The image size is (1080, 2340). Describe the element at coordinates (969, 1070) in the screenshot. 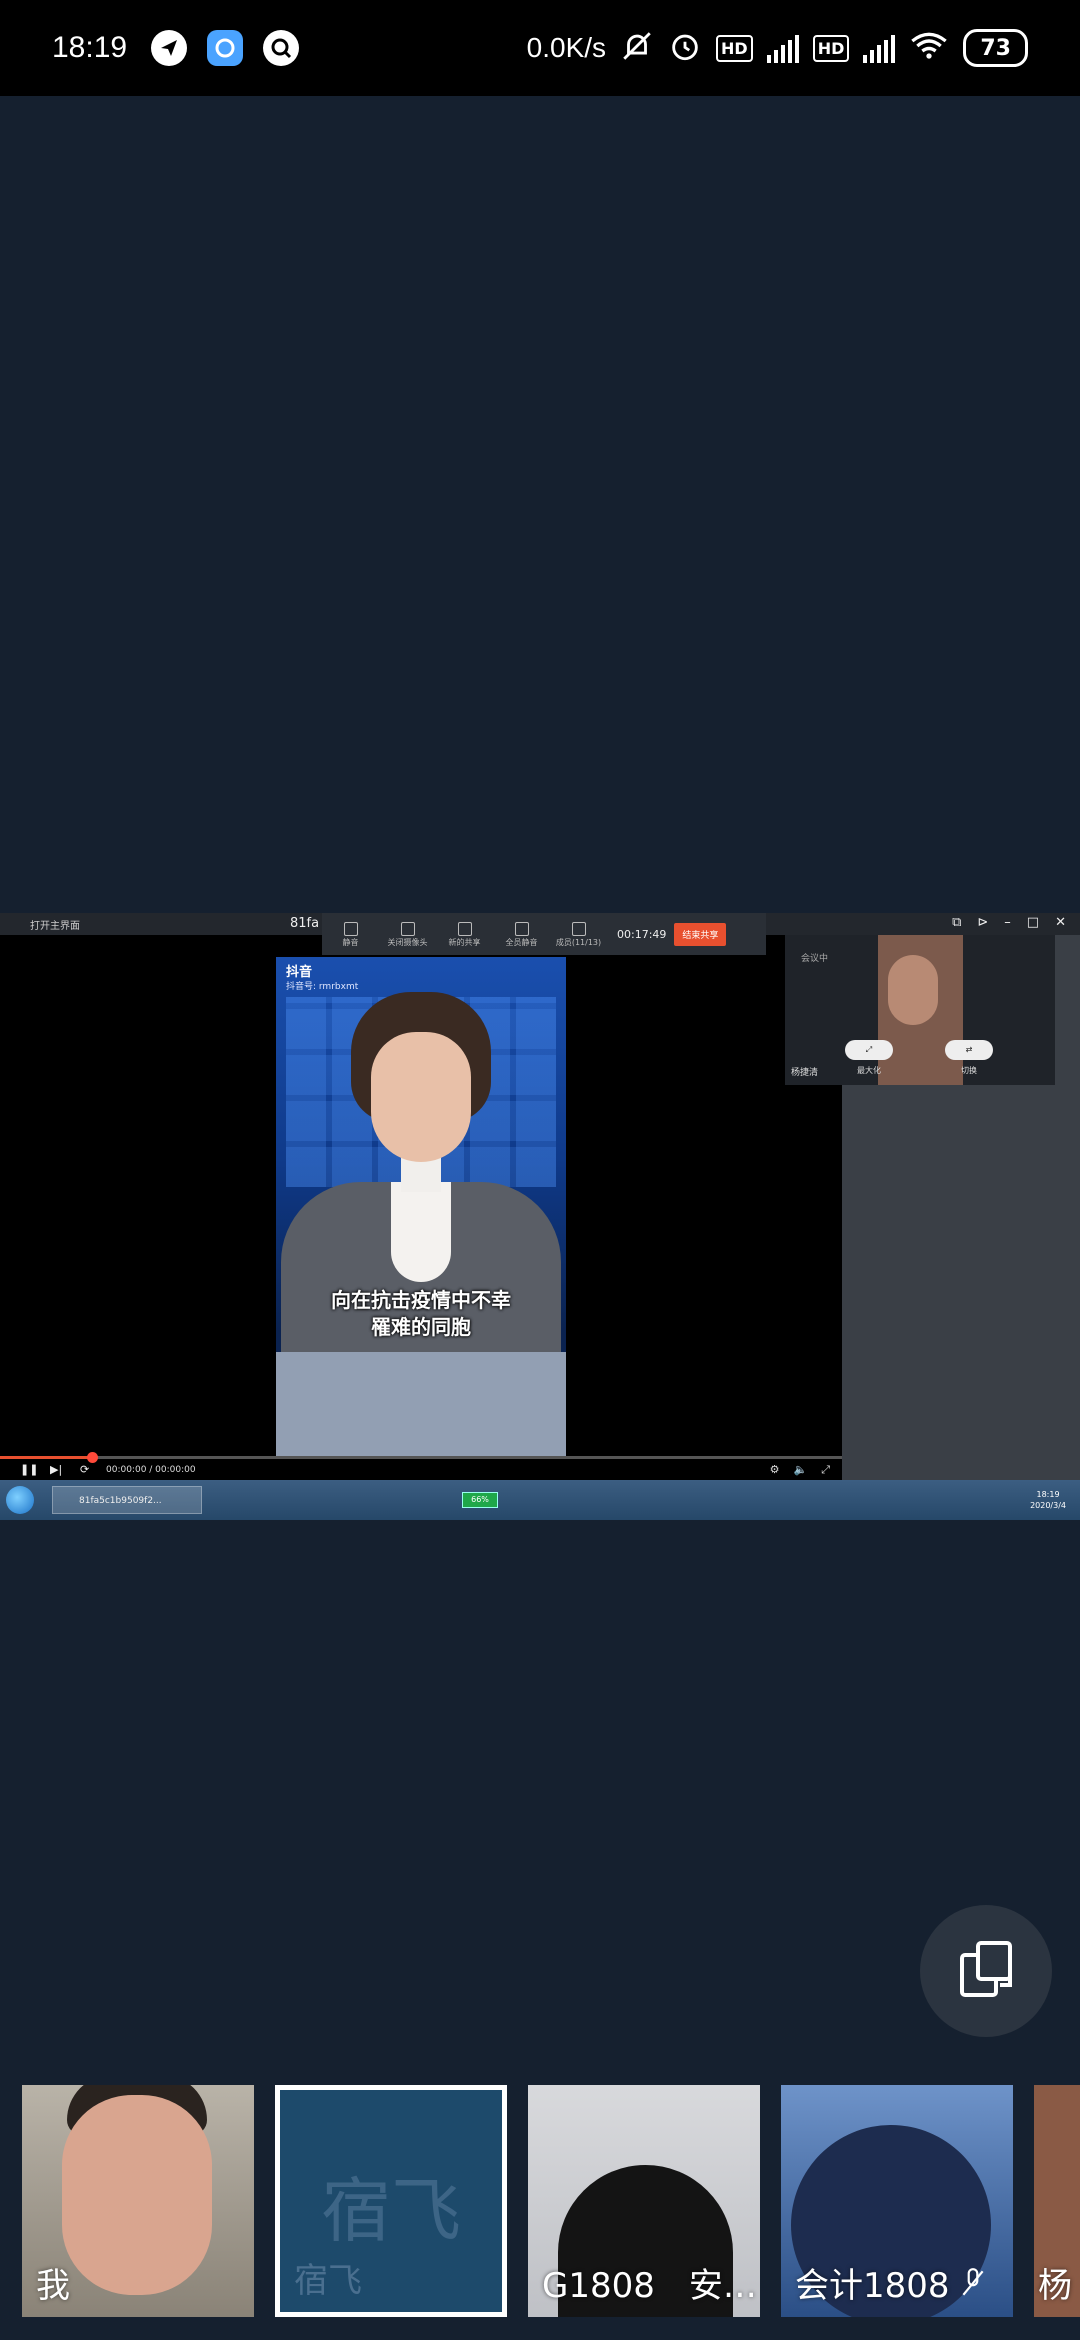

I see `pip-switch-label: 切换` at that location.